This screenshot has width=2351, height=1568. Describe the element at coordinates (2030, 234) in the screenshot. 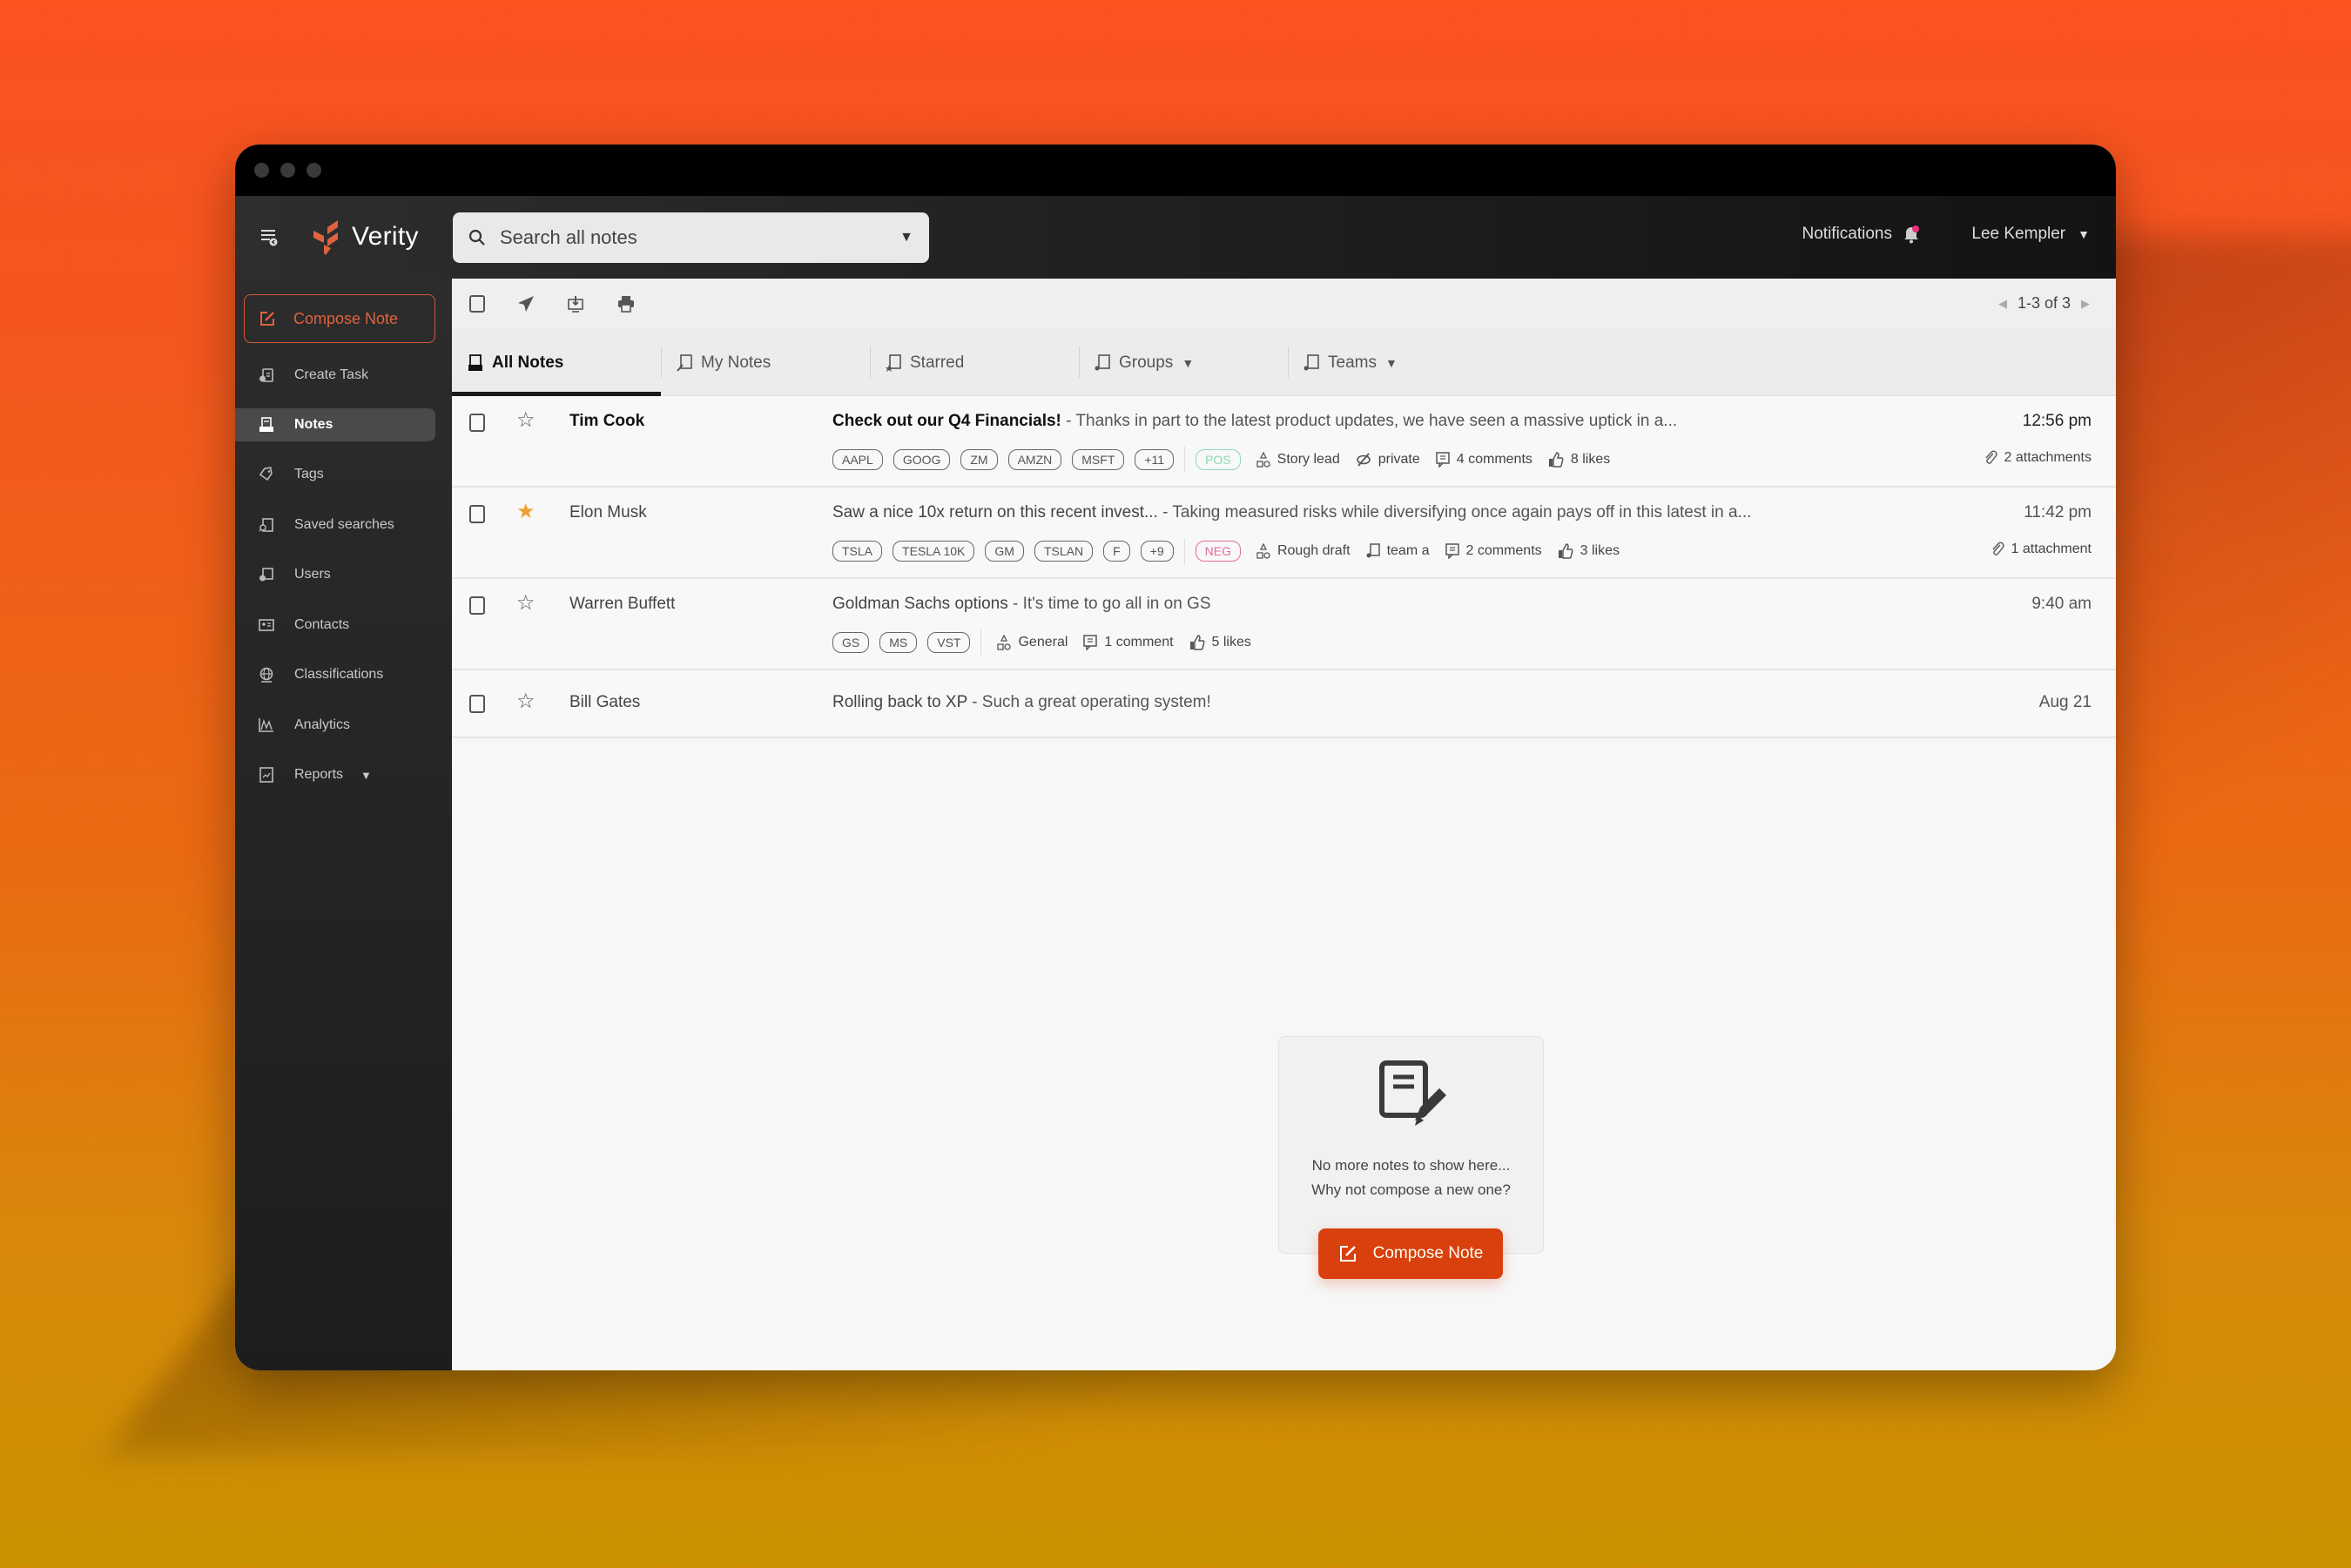

I see `user-menu: Lee Kempler ▼` at that location.